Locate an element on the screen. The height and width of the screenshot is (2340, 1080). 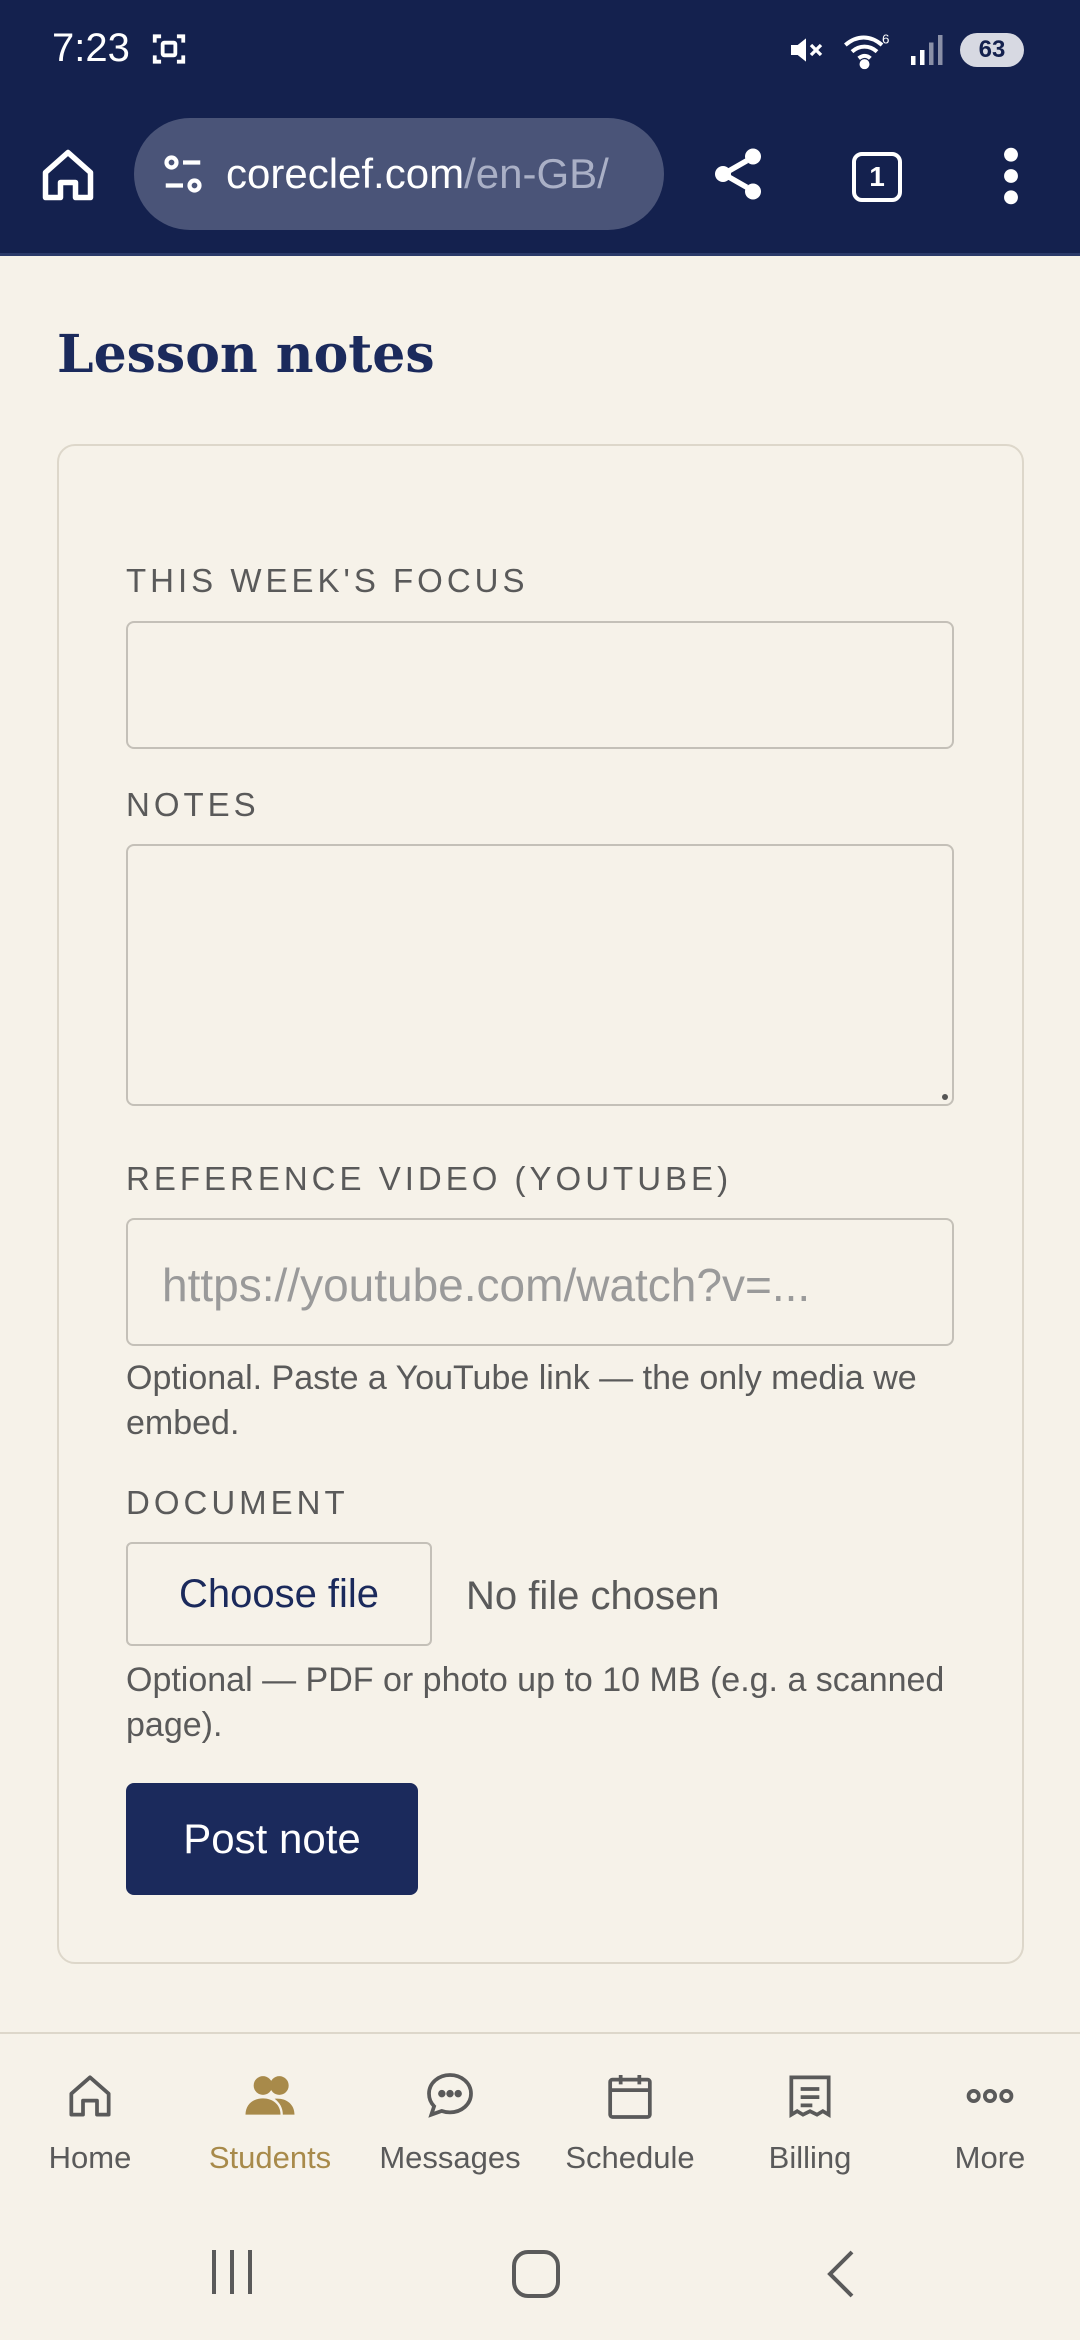
back-icon is located at coordinates (840, 2274).